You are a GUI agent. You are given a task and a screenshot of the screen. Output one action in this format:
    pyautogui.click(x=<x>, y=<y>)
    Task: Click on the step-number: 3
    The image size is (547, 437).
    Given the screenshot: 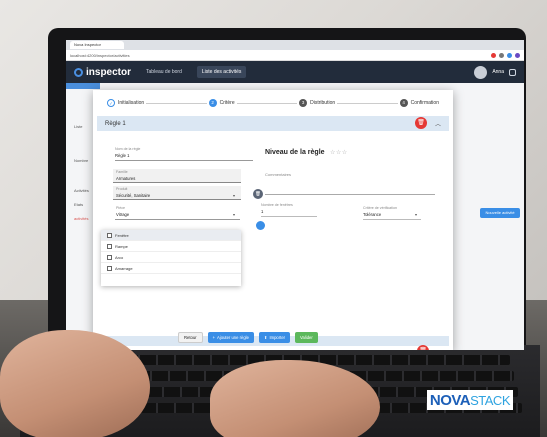 What is the action you would take?
    pyautogui.click(x=303, y=103)
    